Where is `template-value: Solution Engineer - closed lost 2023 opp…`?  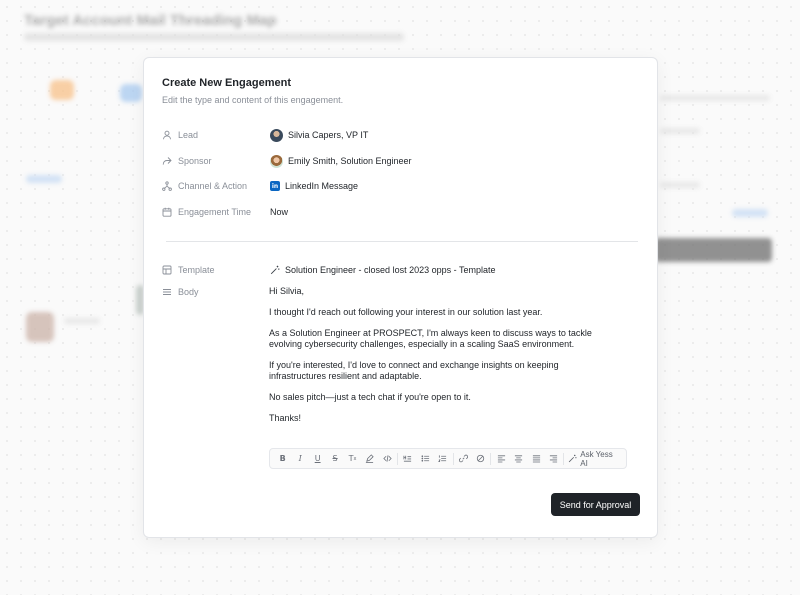
template-value: Solution Engineer - closed lost 2023 opp… is located at coordinates (382, 270).